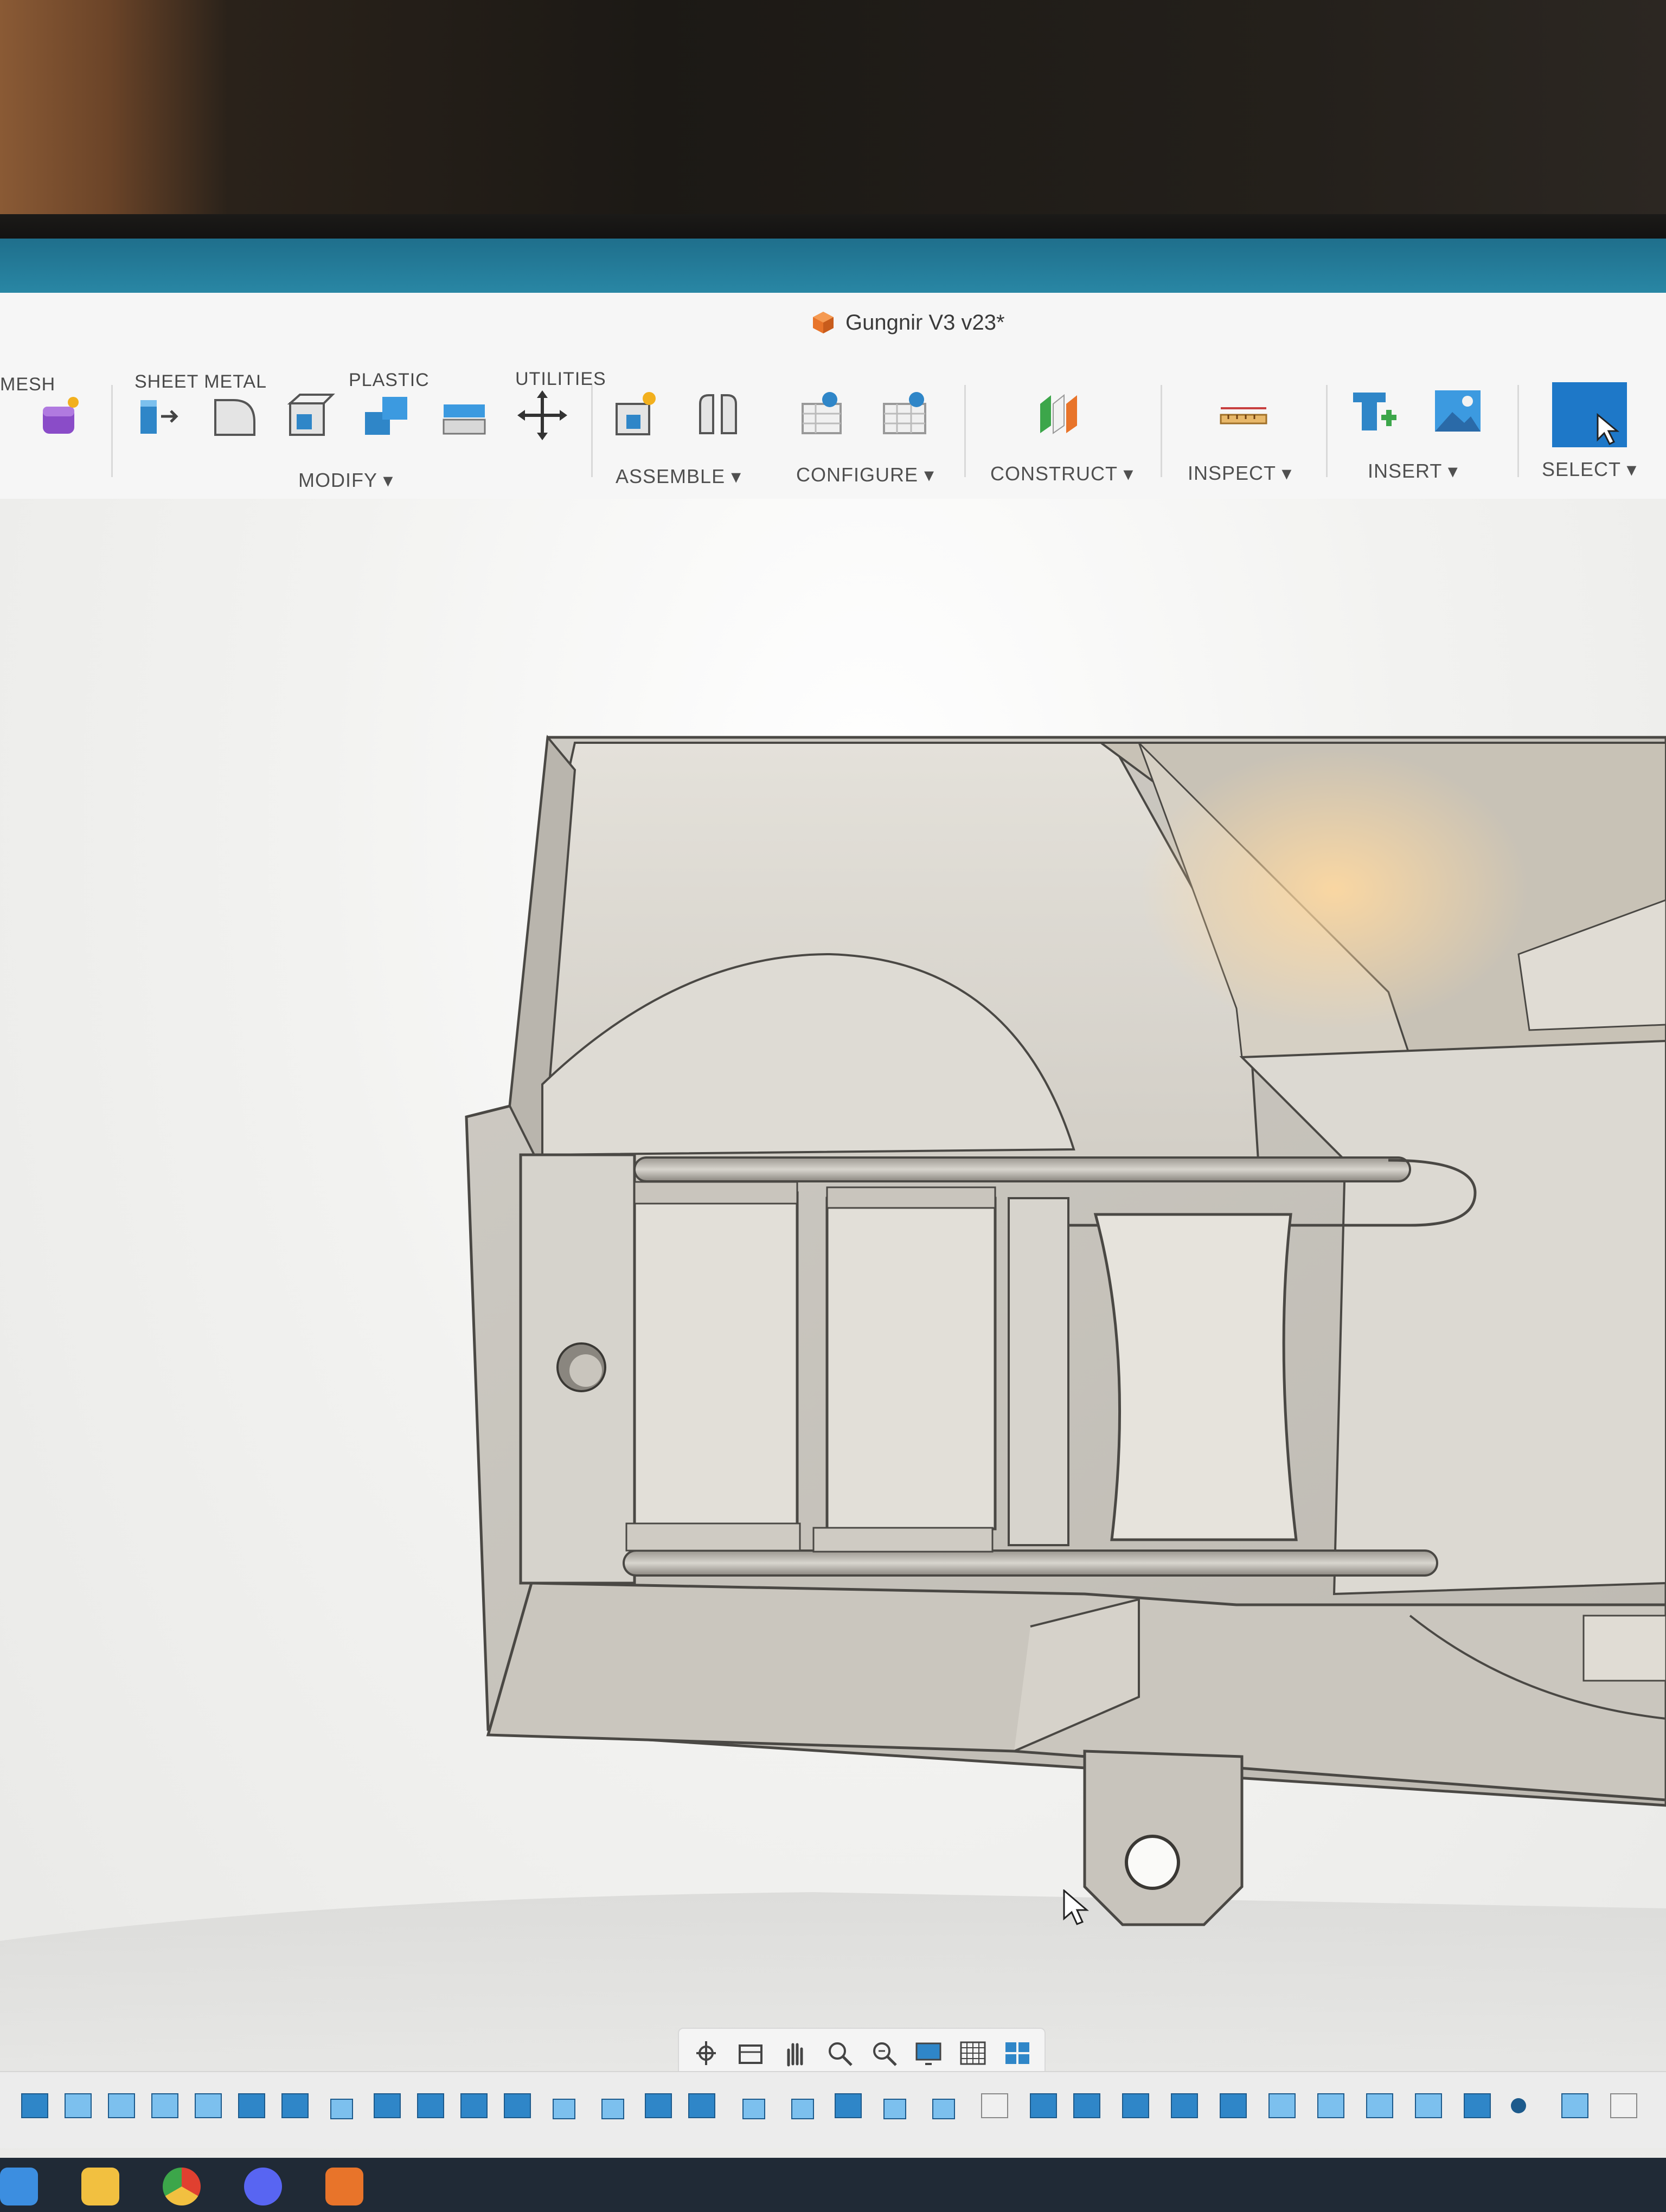  Describe the element at coordinates (389, 380) in the screenshot. I see `tab-plastic: PLASTIC` at that location.